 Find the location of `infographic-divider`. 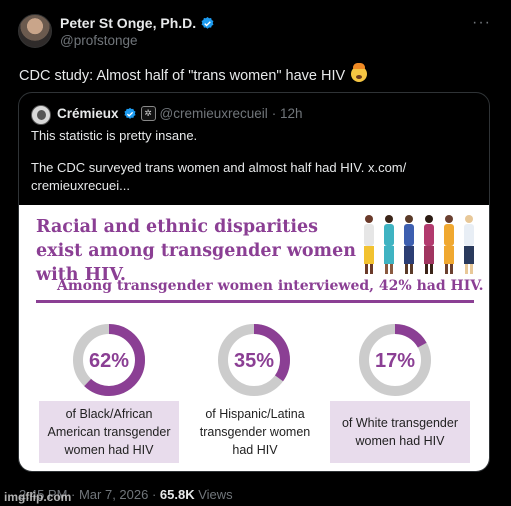

infographic-divider is located at coordinates (255, 301).